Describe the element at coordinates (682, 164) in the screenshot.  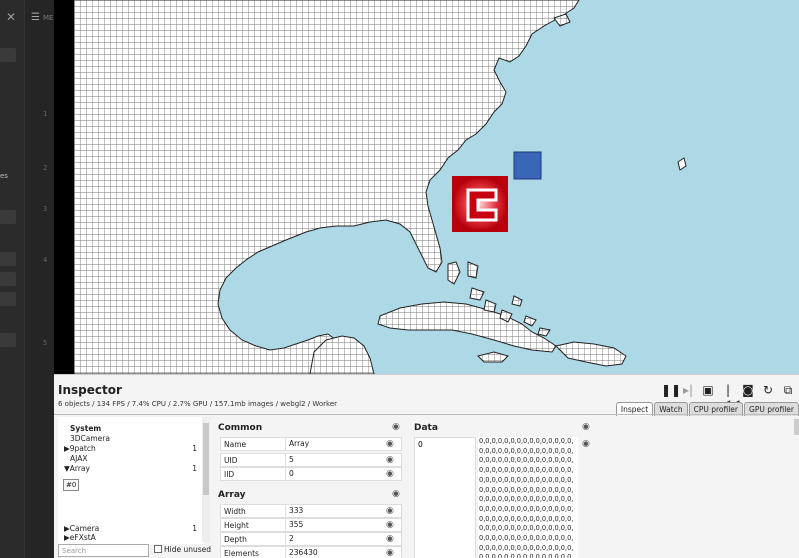
I see `bermuda-island` at that location.